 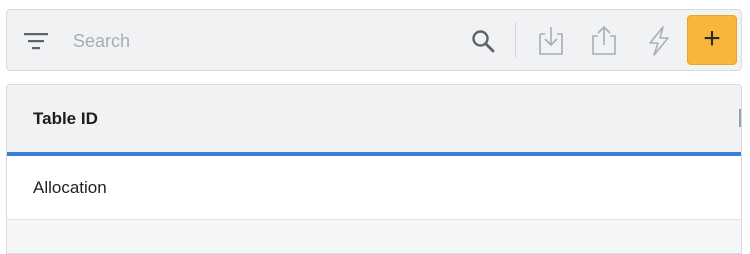 What do you see at coordinates (604, 41) in the screenshot?
I see `upload-icon` at bounding box center [604, 41].